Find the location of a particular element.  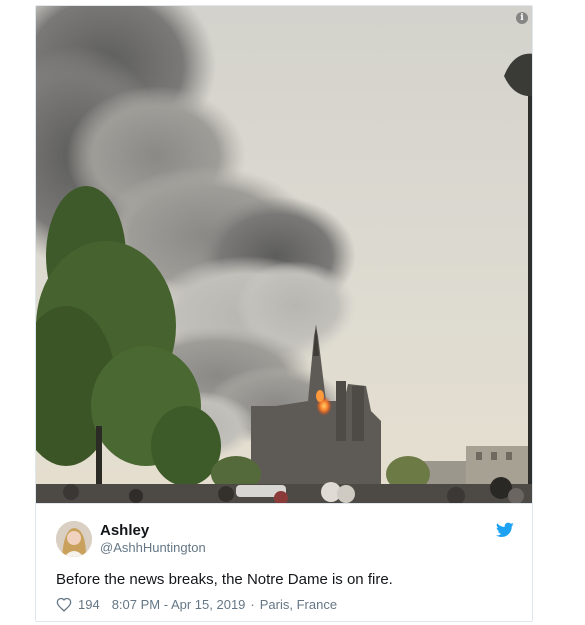

like-count: 194 is located at coordinates (89, 604).